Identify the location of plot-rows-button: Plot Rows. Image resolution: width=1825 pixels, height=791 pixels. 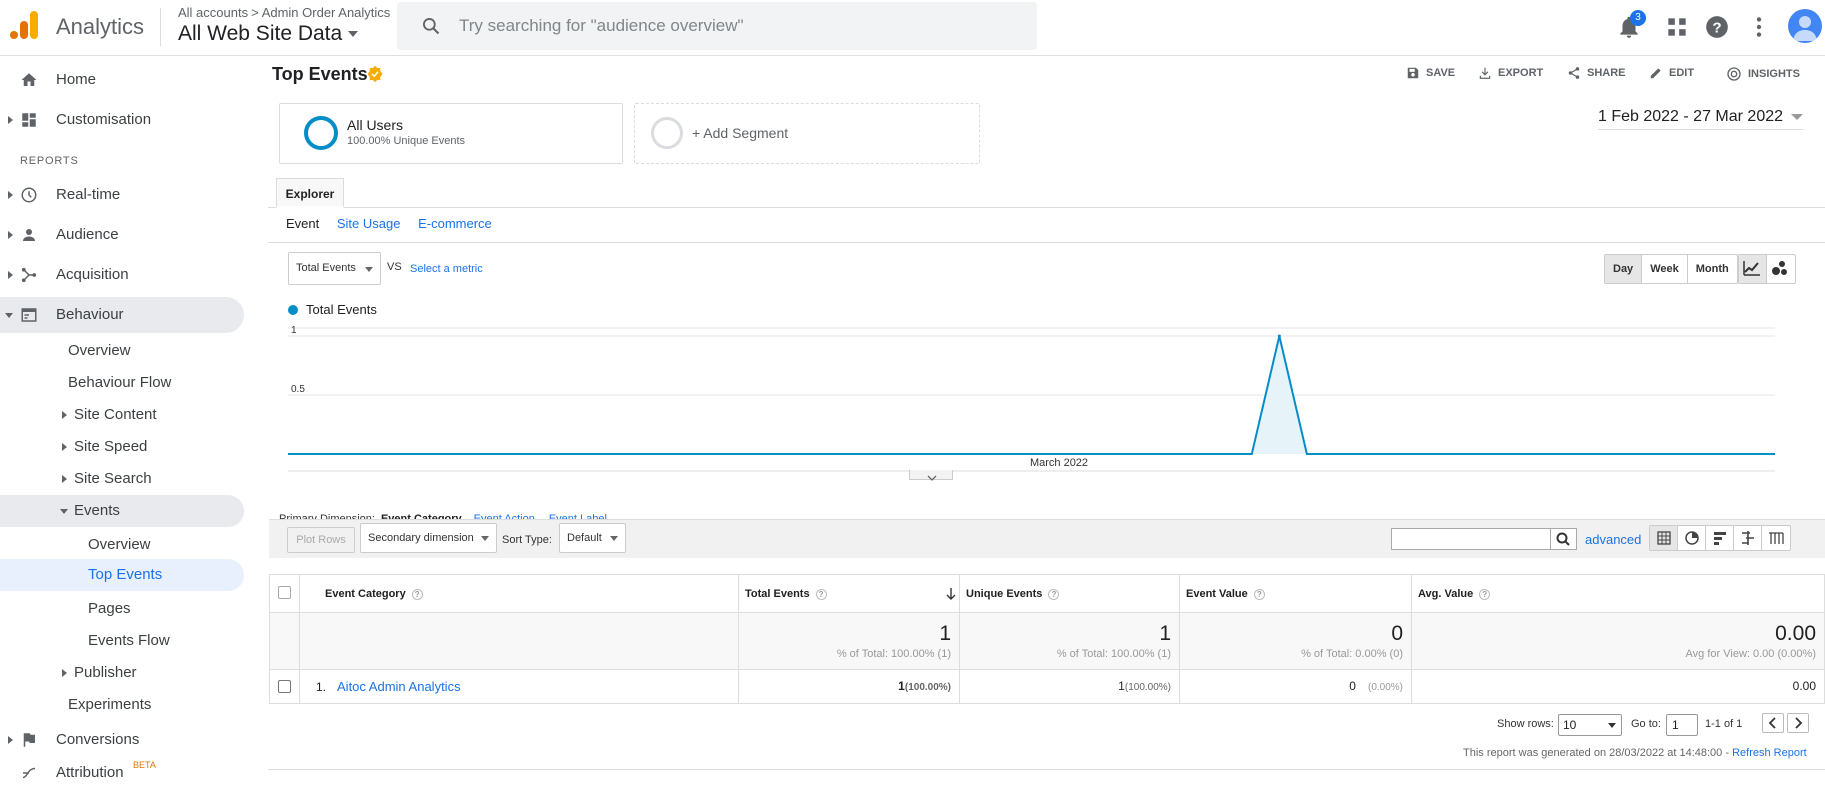
(321, 540).